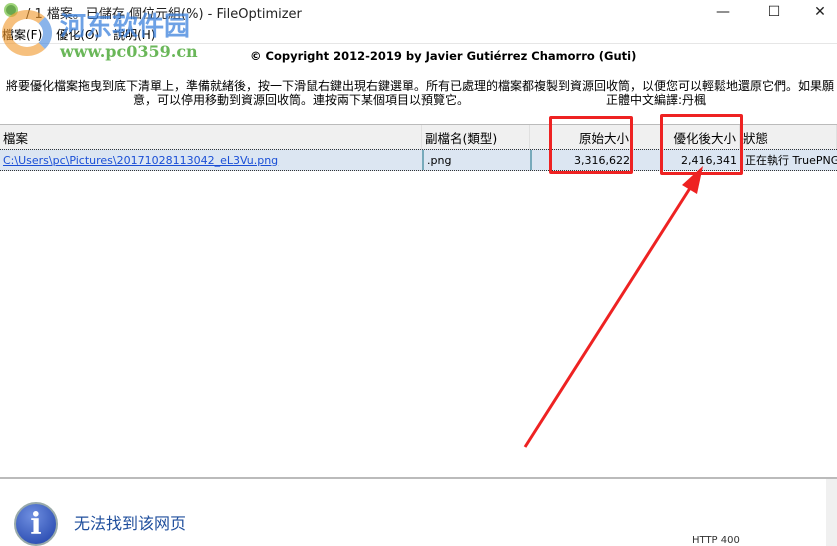  I want to click on info-icon: i, so click(36, 524).